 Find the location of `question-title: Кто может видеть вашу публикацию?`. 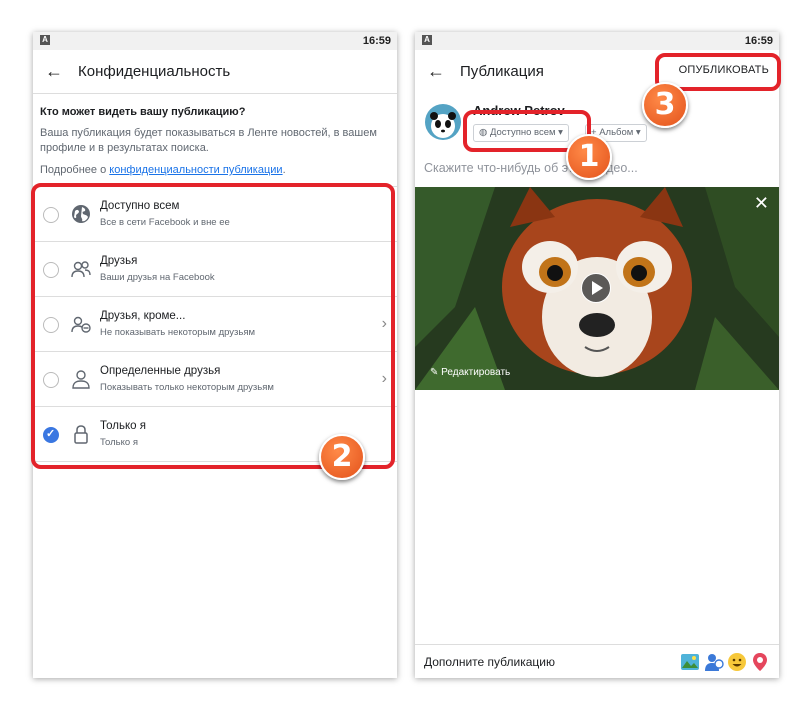

question-title: Кто может видеть вашу публикацию? is located at coordinates (143, 112).